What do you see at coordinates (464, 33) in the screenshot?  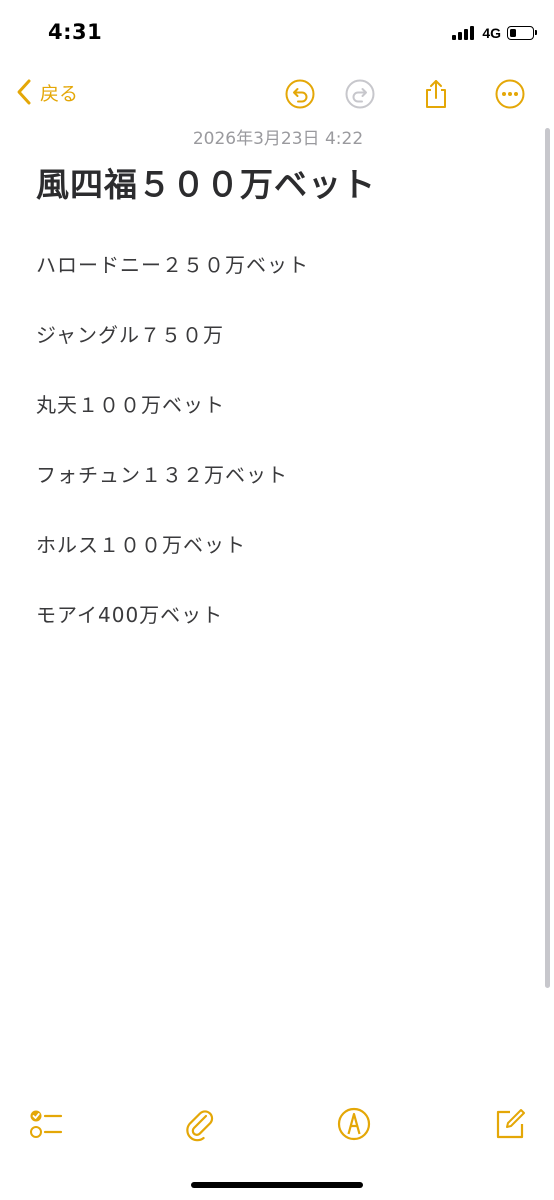 I see `cellular-signal-icon` at bounding box center [464, 33].